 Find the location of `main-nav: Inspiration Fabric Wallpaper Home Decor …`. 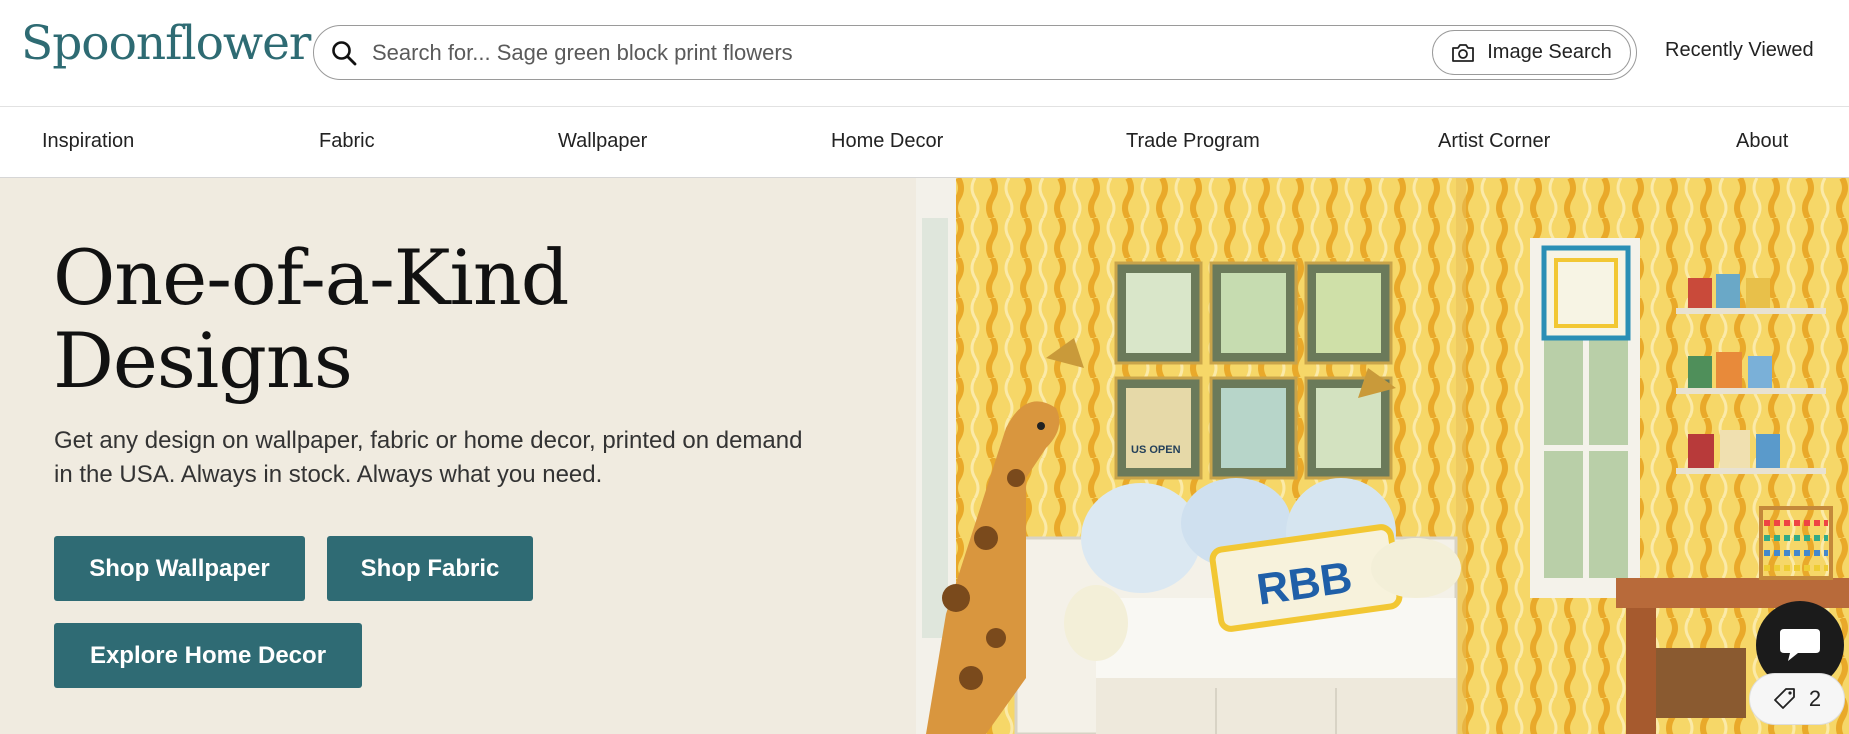

main-nav: Inspiration Fabric Wallpaper Home Decor … is located at coordinates (924, 143).